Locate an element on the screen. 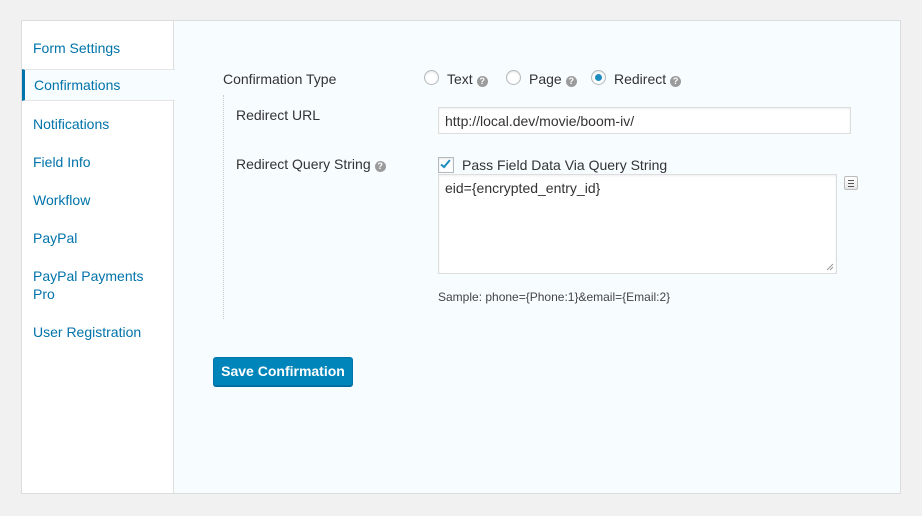 The width and height of the screenshot is (922, 516). merge-tag-selector-icon is located at coordinates (851, 183).